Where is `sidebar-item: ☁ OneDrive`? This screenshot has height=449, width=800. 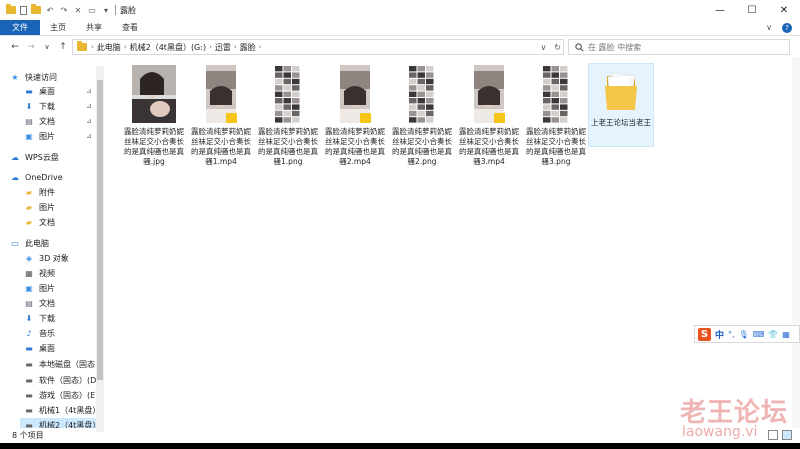
sidebar-item: ☁ OneDrive is located at coordinates (51, 177).